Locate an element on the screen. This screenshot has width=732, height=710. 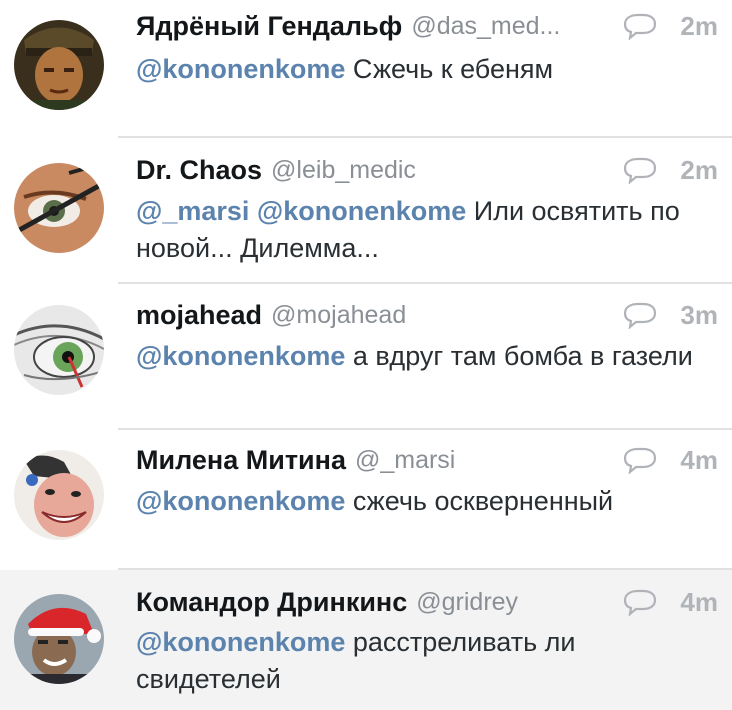
tweet-text-block: @kononenkome а вдруг там бомба в газели is located at coordinates (422, 356).